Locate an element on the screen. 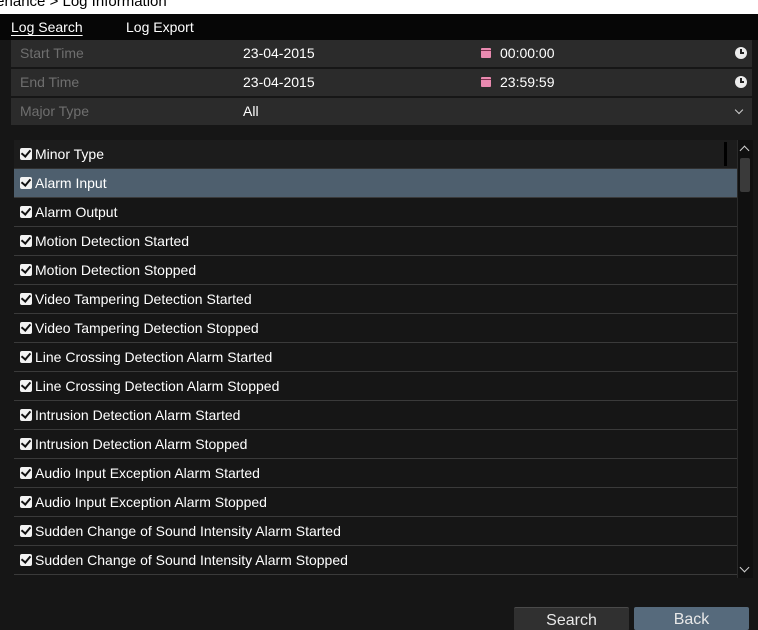 The image size is (758, 630). scrollbar-thumb is located at coordinates (745, 175).